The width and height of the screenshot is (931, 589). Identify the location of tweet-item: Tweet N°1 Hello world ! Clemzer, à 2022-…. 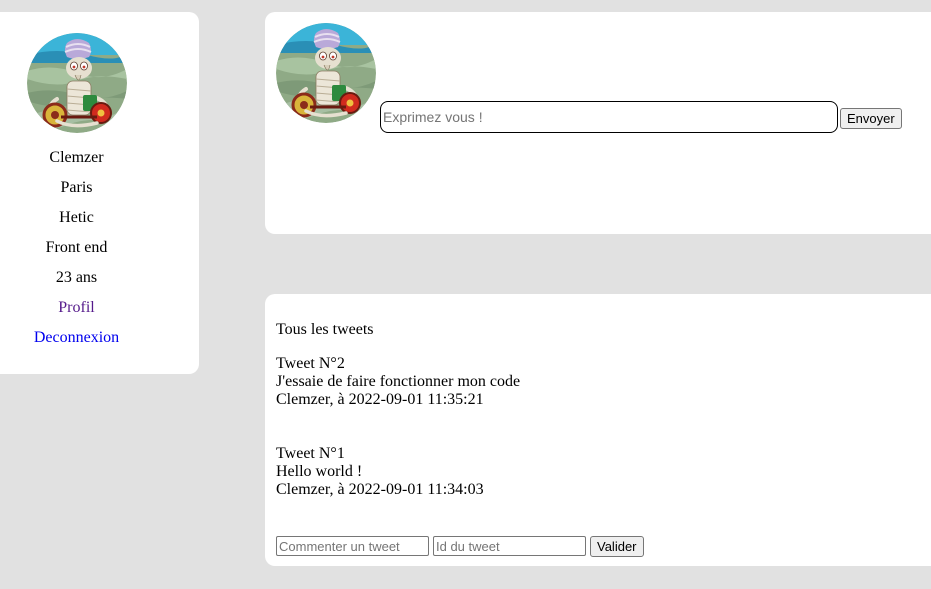
(380, 472).